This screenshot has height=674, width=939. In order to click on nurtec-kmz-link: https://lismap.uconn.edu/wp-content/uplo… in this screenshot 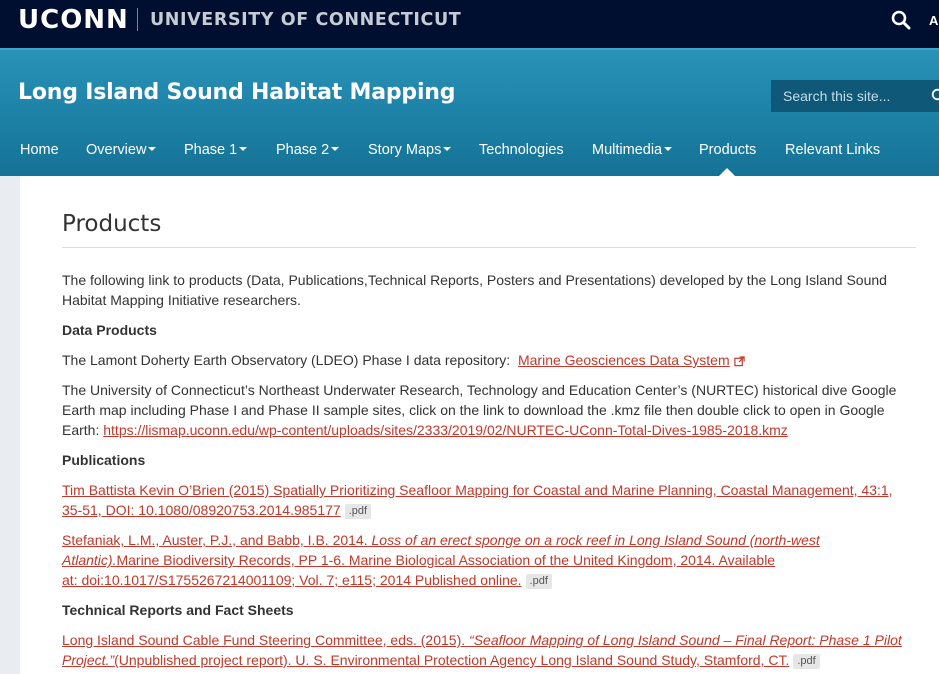, I will do `click(445, 430)`.